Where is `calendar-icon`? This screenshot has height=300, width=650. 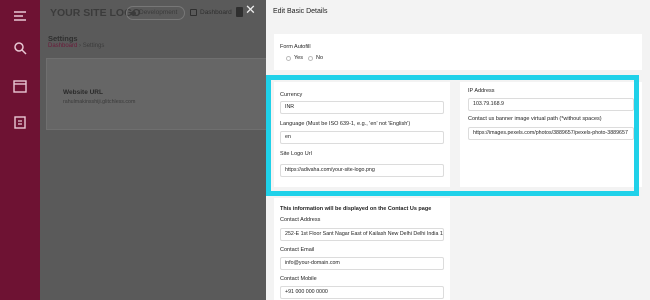
calendar-icon is located at coordinates (20, 86).